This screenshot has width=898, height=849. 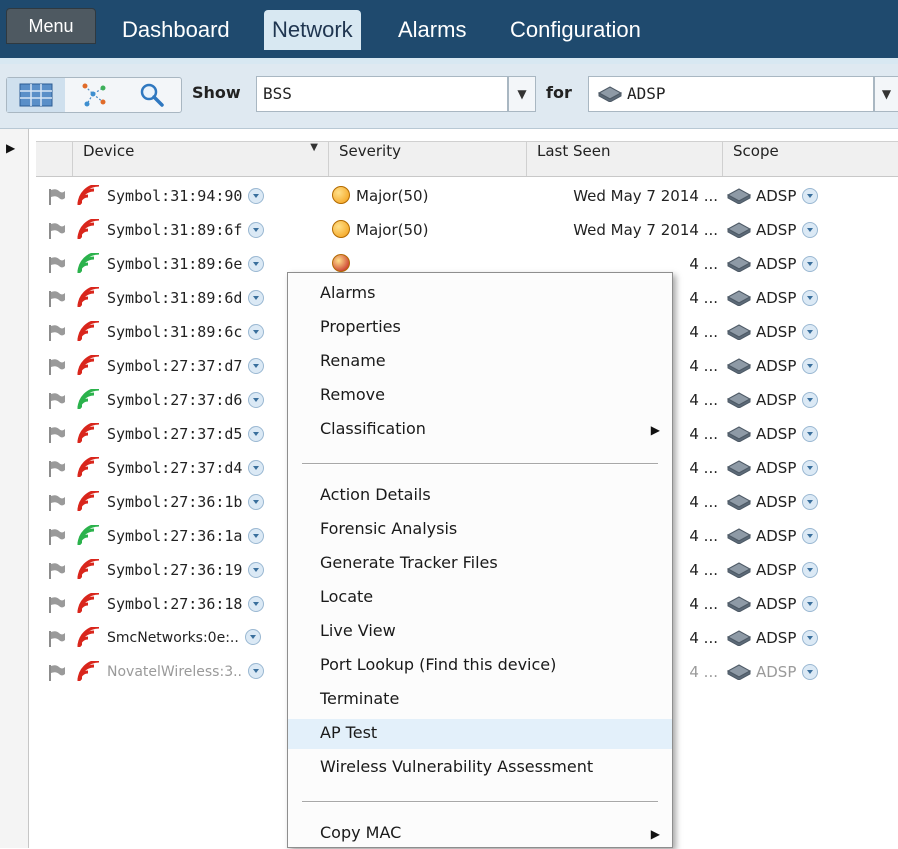 What do you see at coordinates (655, 430) in the screenshot?
I see `submenu-arrow-icon: ▶` at bounding box center [655, 430].